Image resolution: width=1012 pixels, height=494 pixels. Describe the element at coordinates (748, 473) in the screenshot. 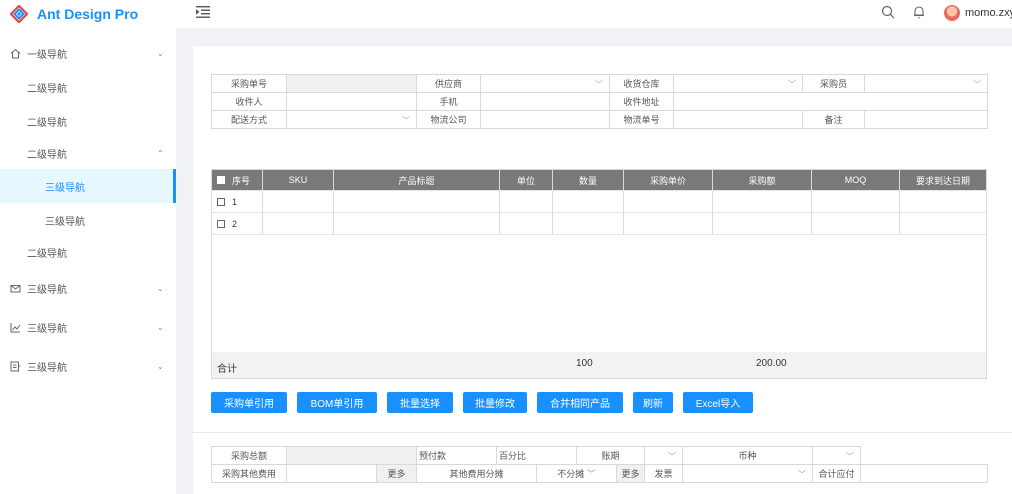

I see `invoice-select: ﹀` at that location.